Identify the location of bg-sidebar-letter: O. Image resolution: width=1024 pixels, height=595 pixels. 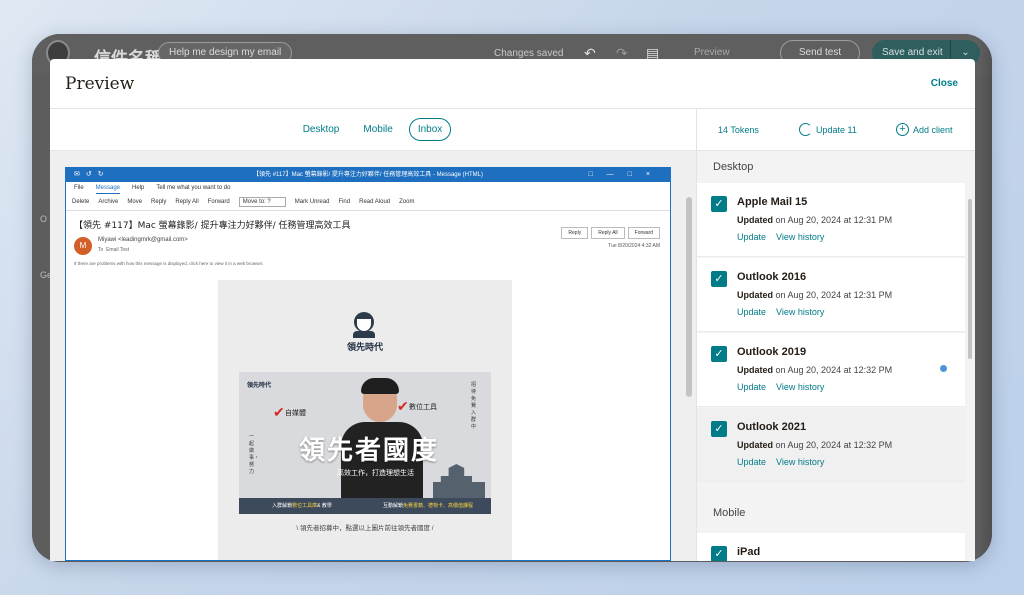
(44, 219).